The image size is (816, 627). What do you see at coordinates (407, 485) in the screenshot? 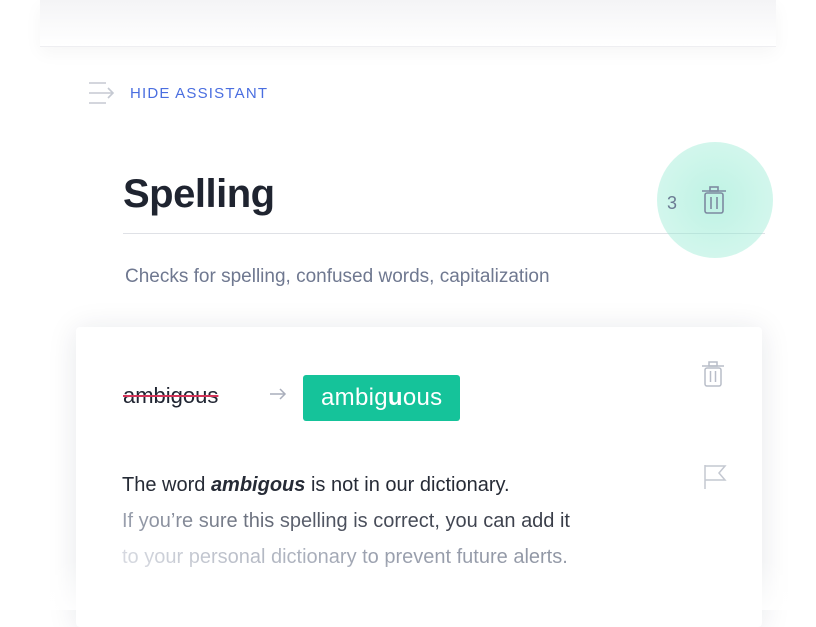
I see `explanation-suffix: is not in our dictionary.` at bounding box center [407, 485].